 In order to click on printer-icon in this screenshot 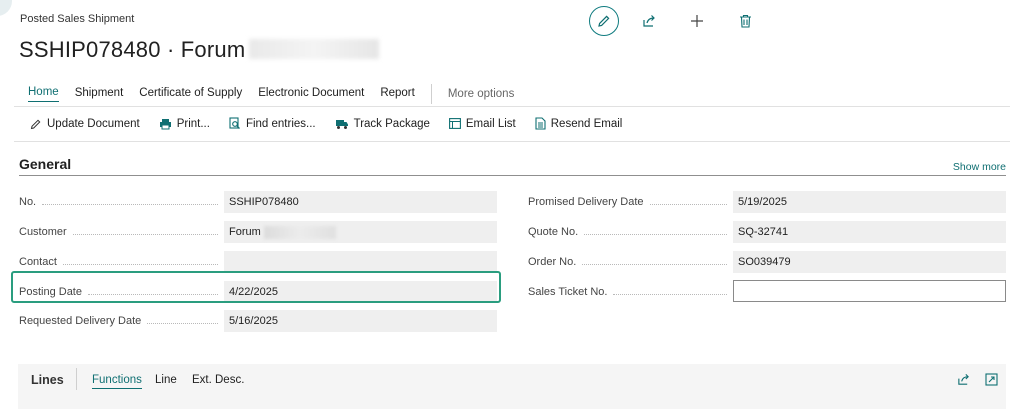, I will do `click(165, 123)`.